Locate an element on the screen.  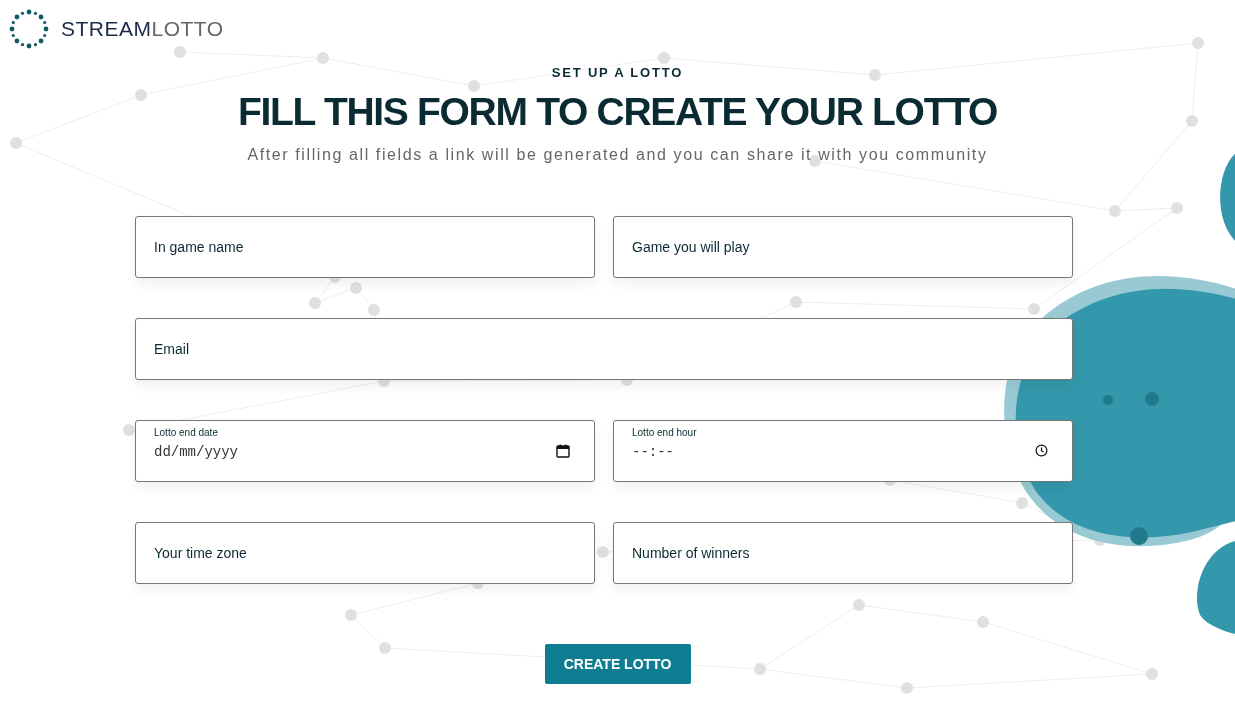
input-field: Email is located at coordinates (604, 349).